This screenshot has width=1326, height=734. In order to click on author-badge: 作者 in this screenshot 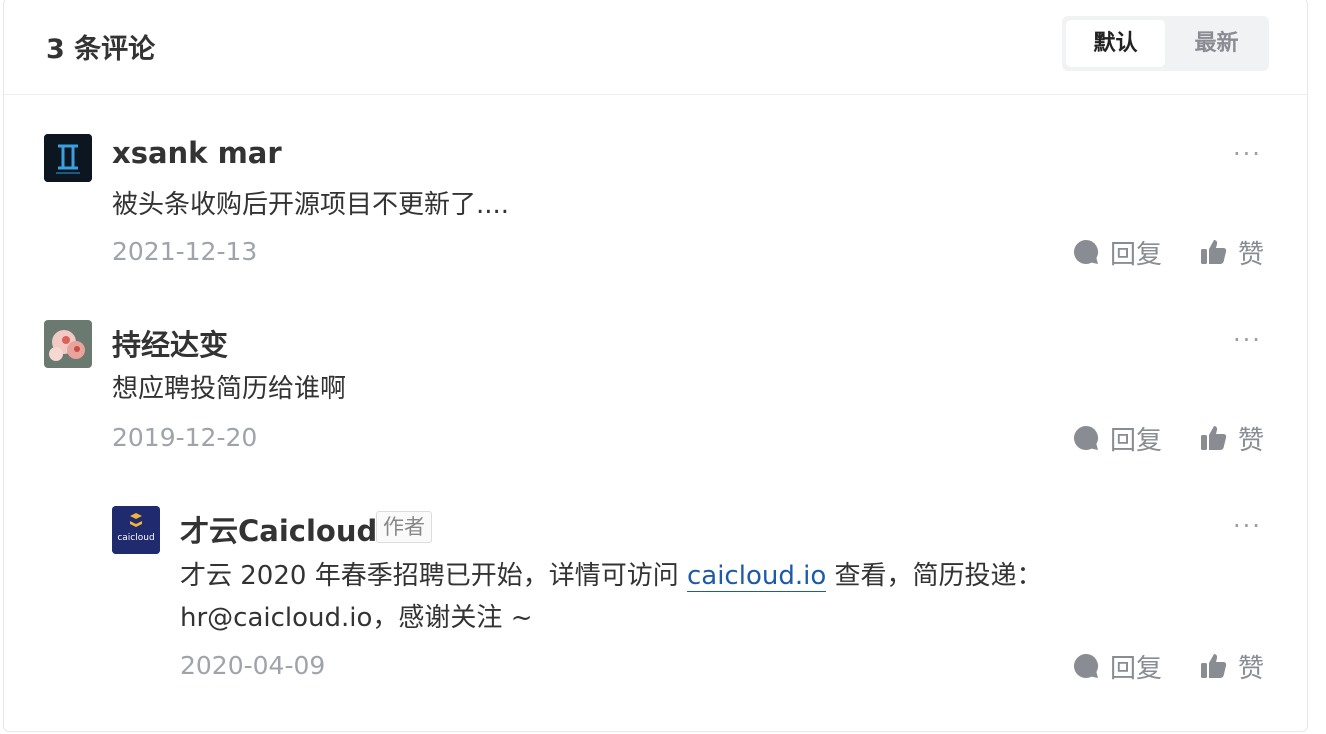, I will do `click(404, 527)`.